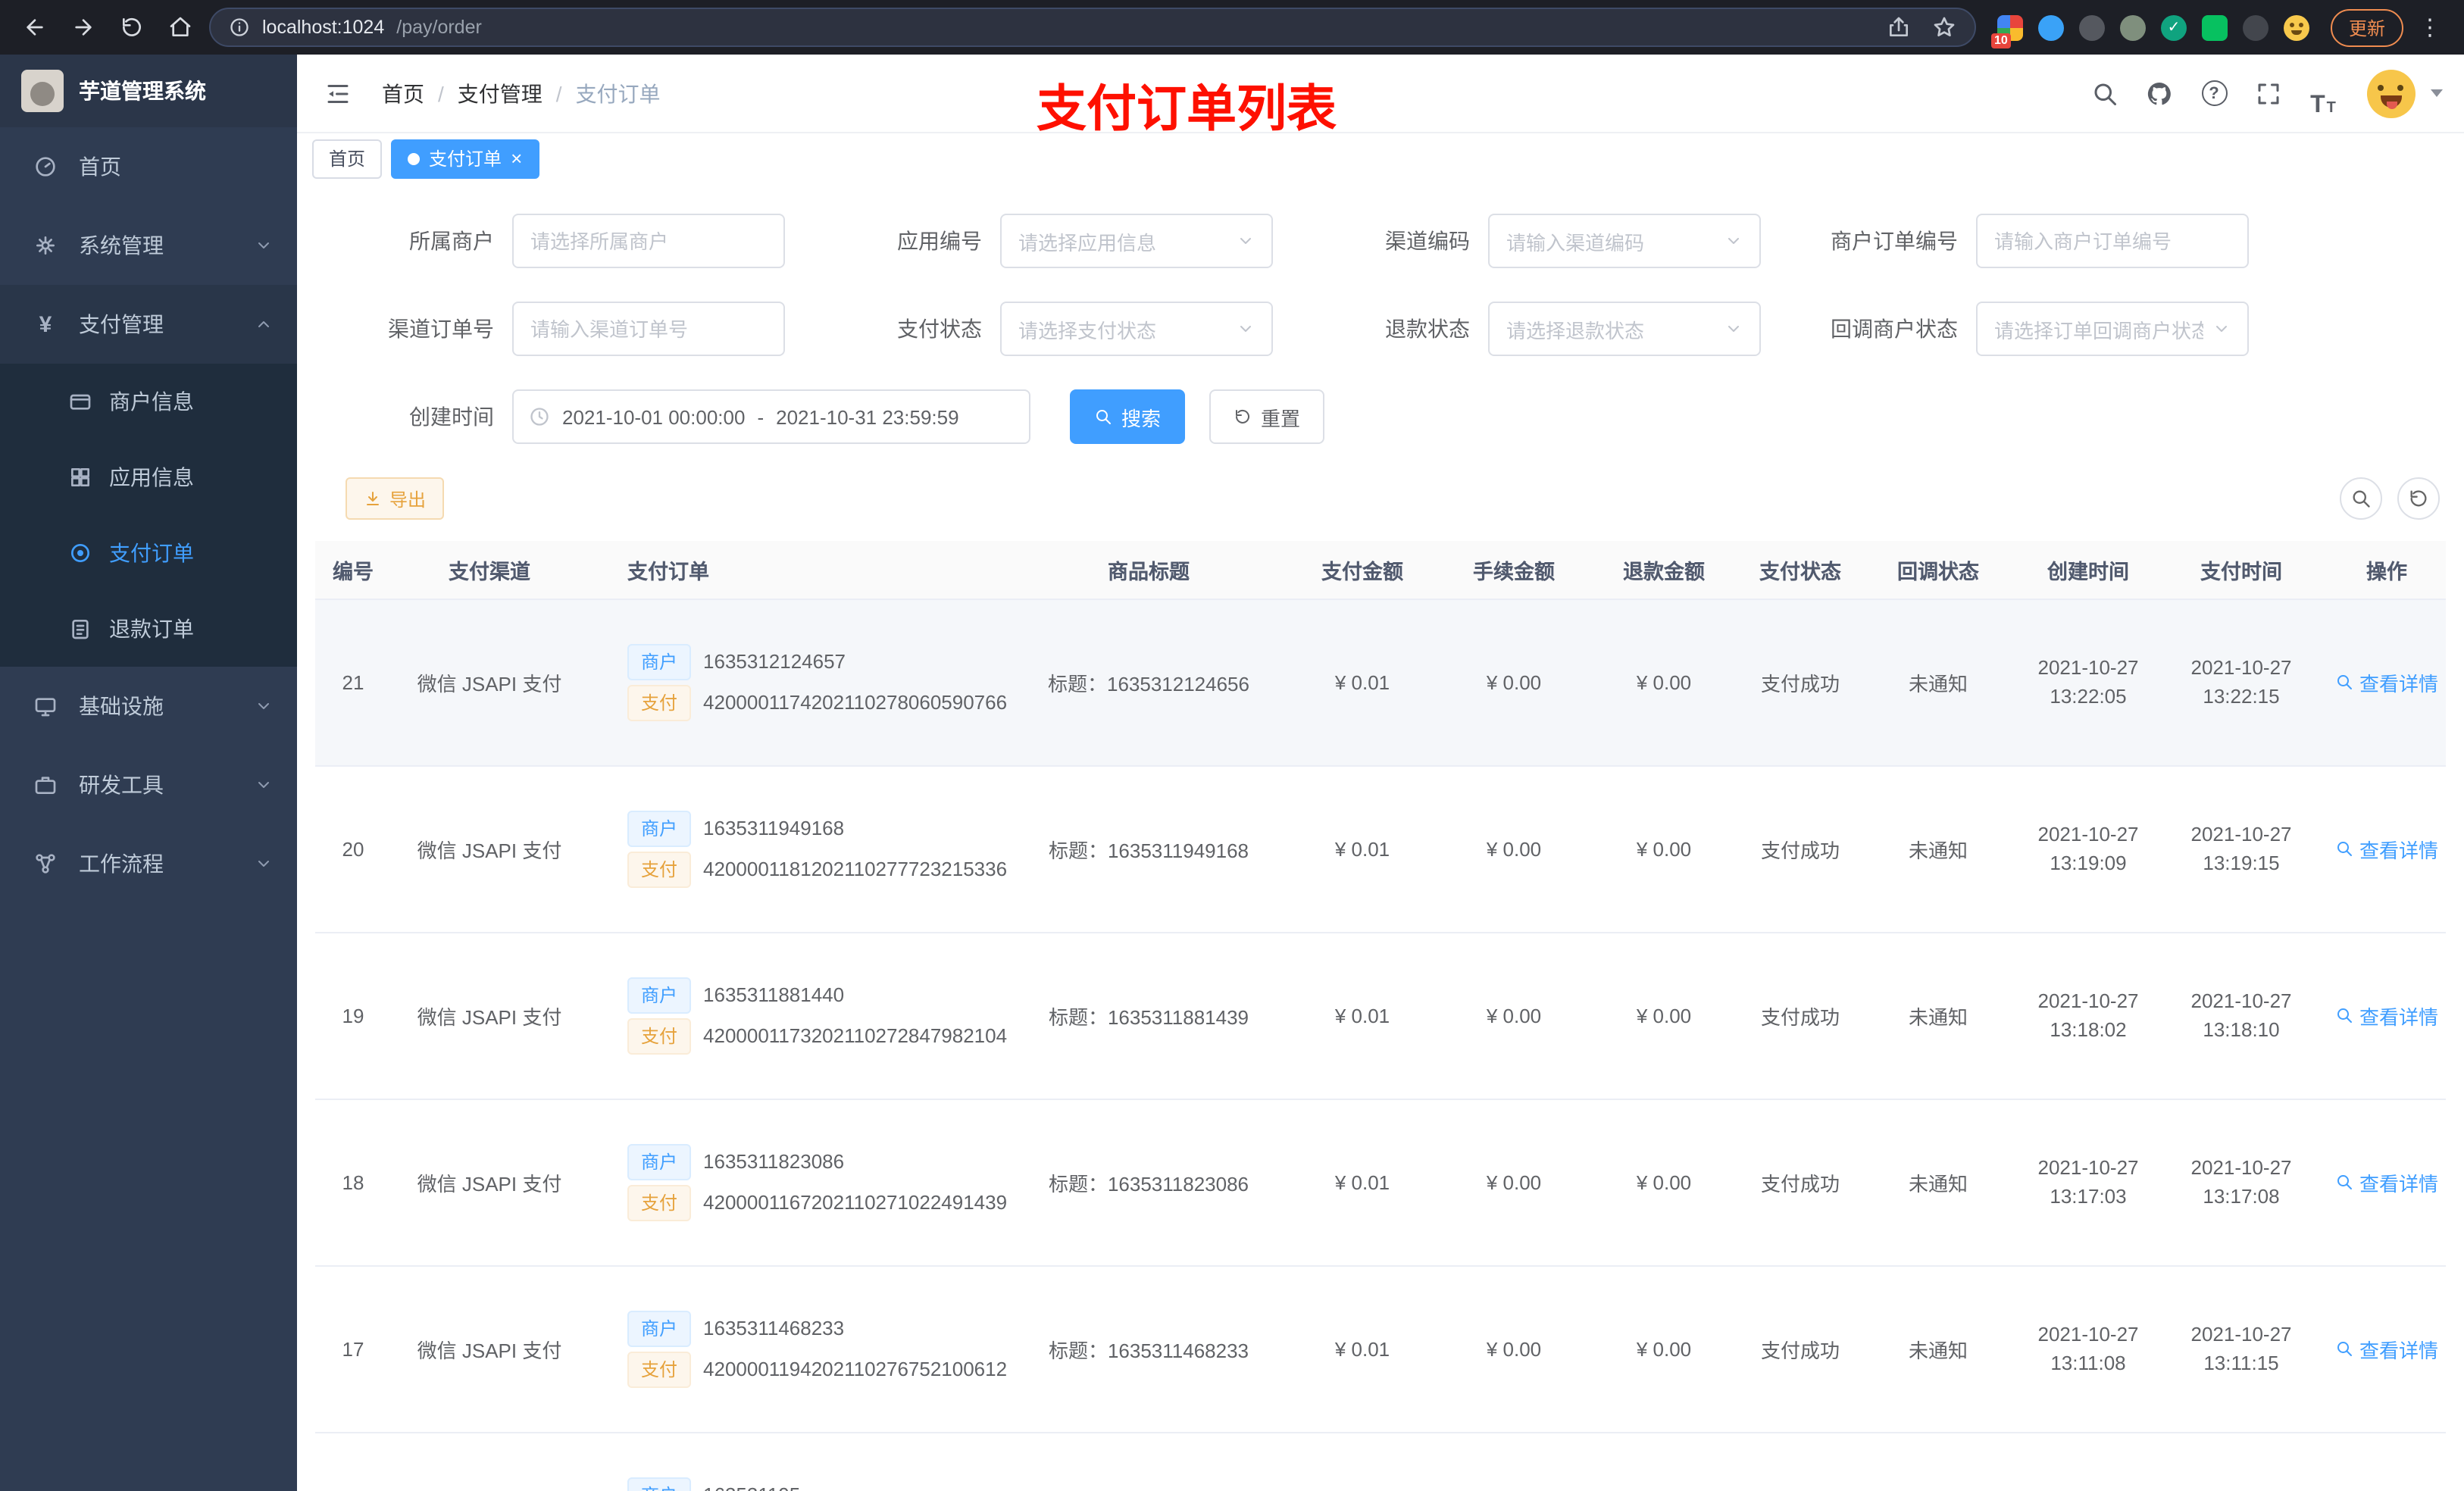 The width and height of the screenshot is (2464, 1491). Describe the element at coordinates (338, 93) in the screenshot. I see `collapse-sidebar-icon` at that location.